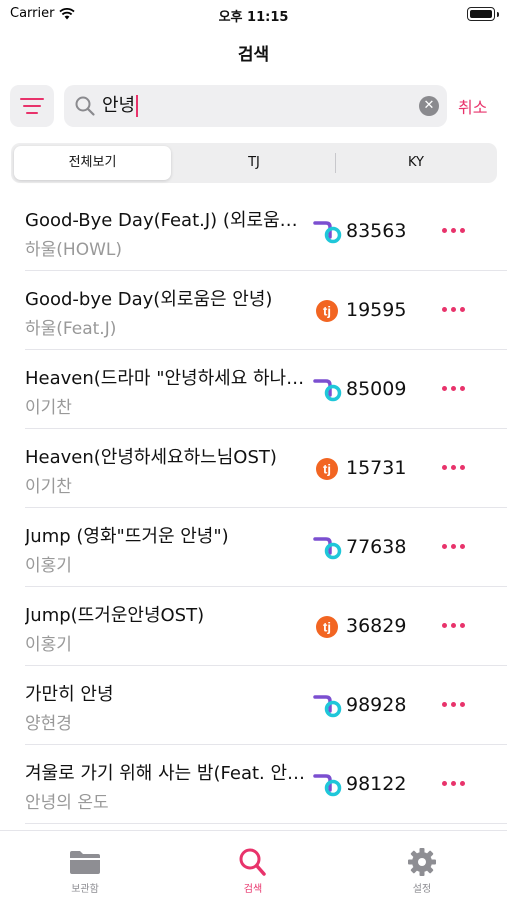 This screenshot has height=900, width=507. I want to click on song-row: Good-bye Day(외로움은 안녕) 하울(Feat.J) tj 19595, so click(253, 310).